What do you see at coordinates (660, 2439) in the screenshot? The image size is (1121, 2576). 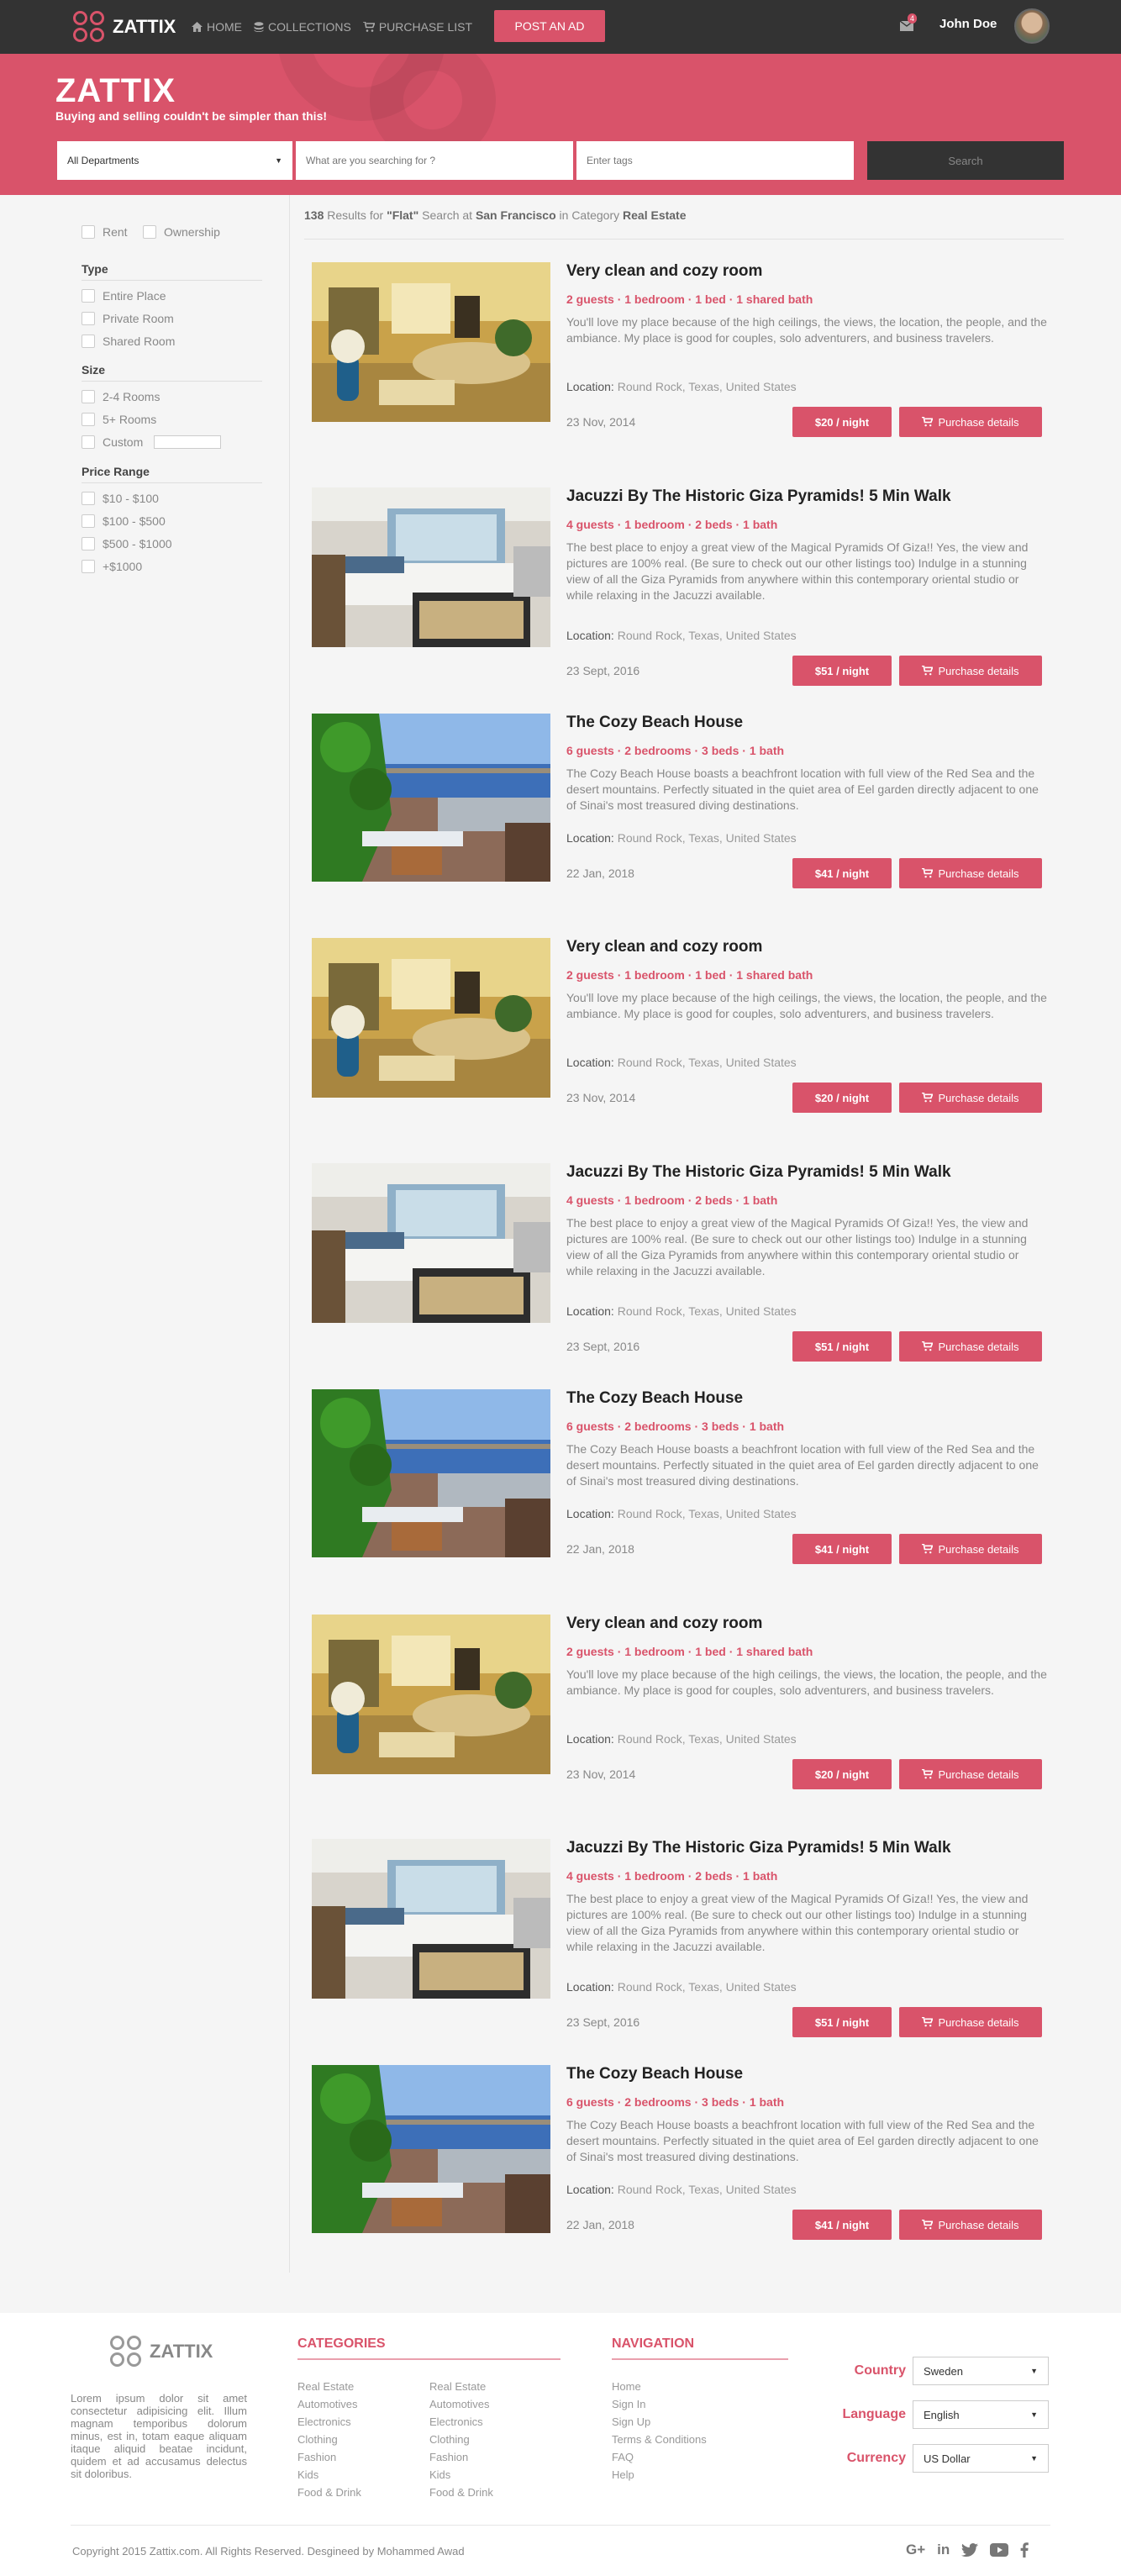 I see `footer-link: Terms & Conditions` at bounding box center [660, 2439].